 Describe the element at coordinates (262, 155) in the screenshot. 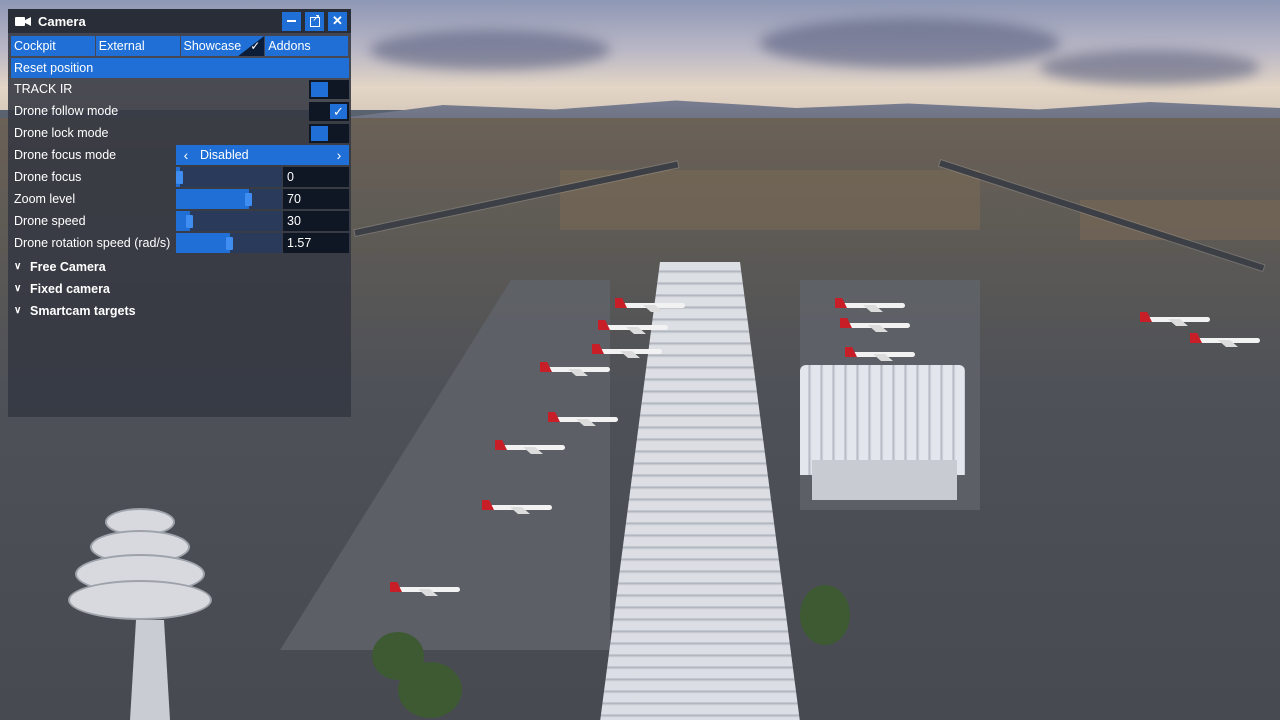

I see `drone-focus-mode-selector: ‹ Disabled ›` at that location.